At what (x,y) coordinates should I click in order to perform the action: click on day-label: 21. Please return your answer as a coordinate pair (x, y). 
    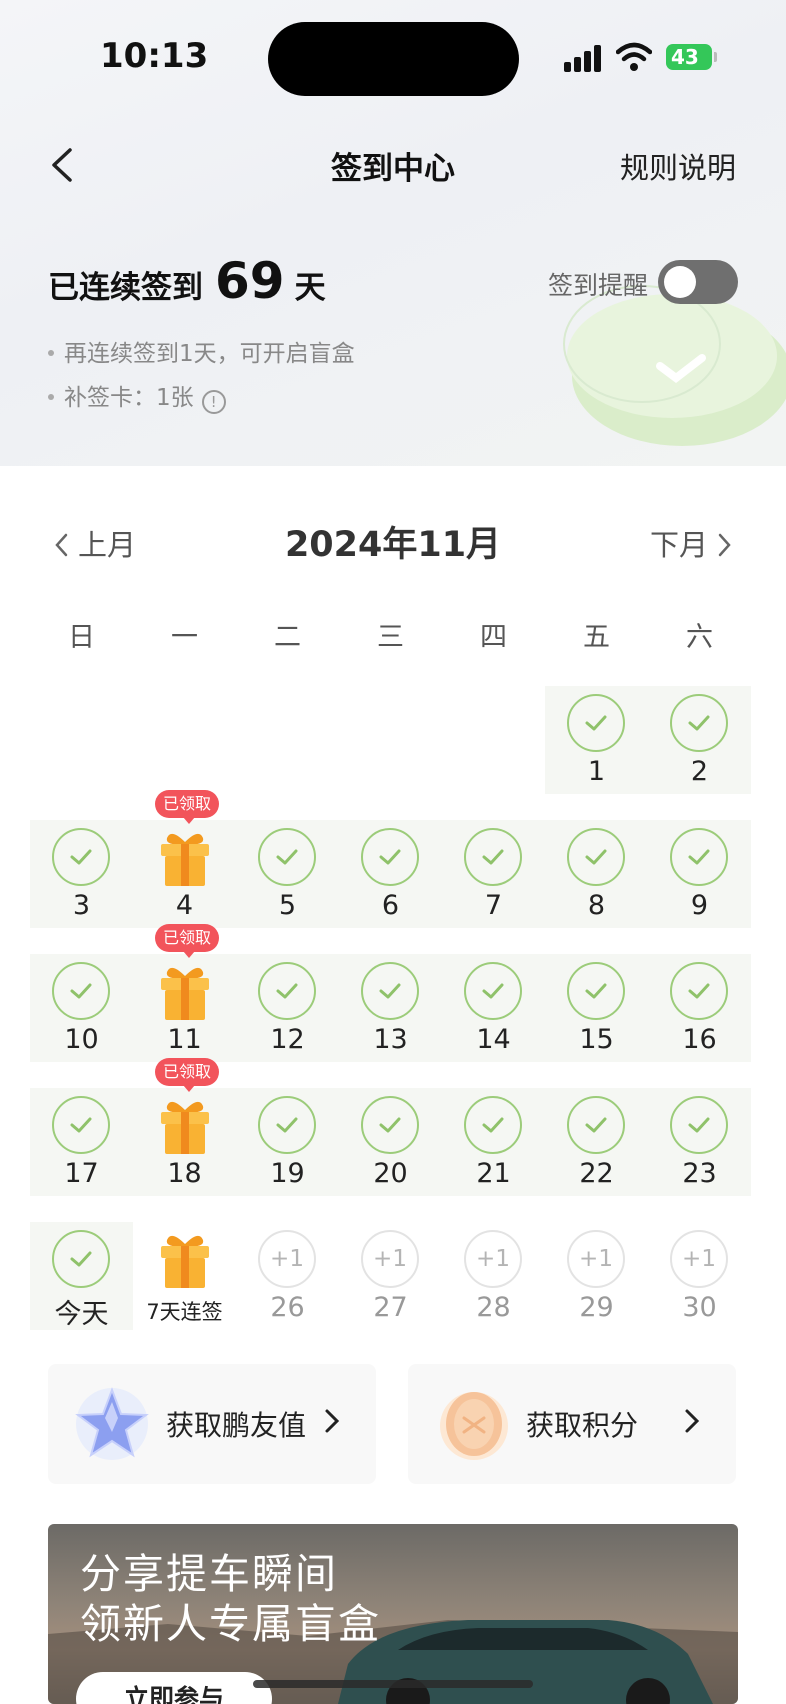
    Looking at the image, I should click on (493, 1173).